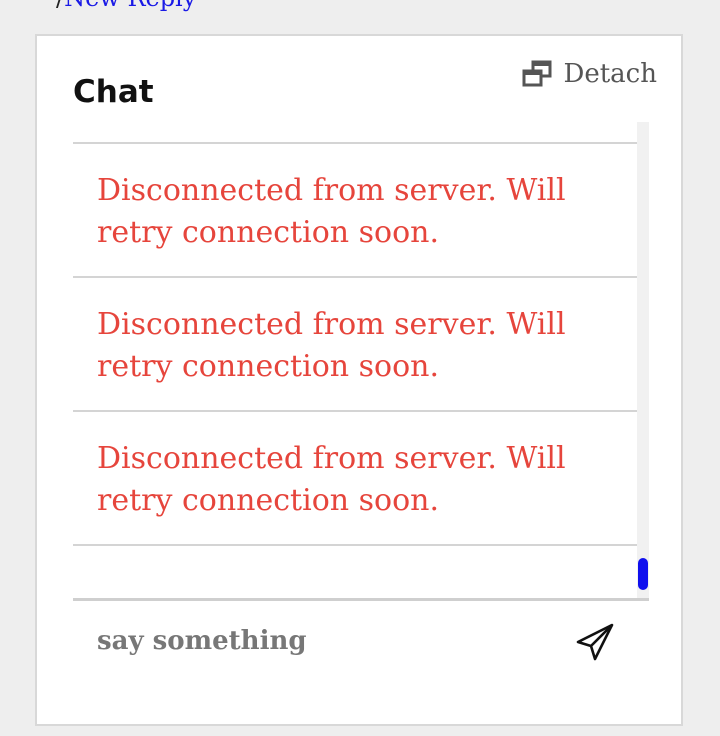  Describe the element at coordinates (113, 92) in the screenshot. I see `chat-title: Chat` at that location.